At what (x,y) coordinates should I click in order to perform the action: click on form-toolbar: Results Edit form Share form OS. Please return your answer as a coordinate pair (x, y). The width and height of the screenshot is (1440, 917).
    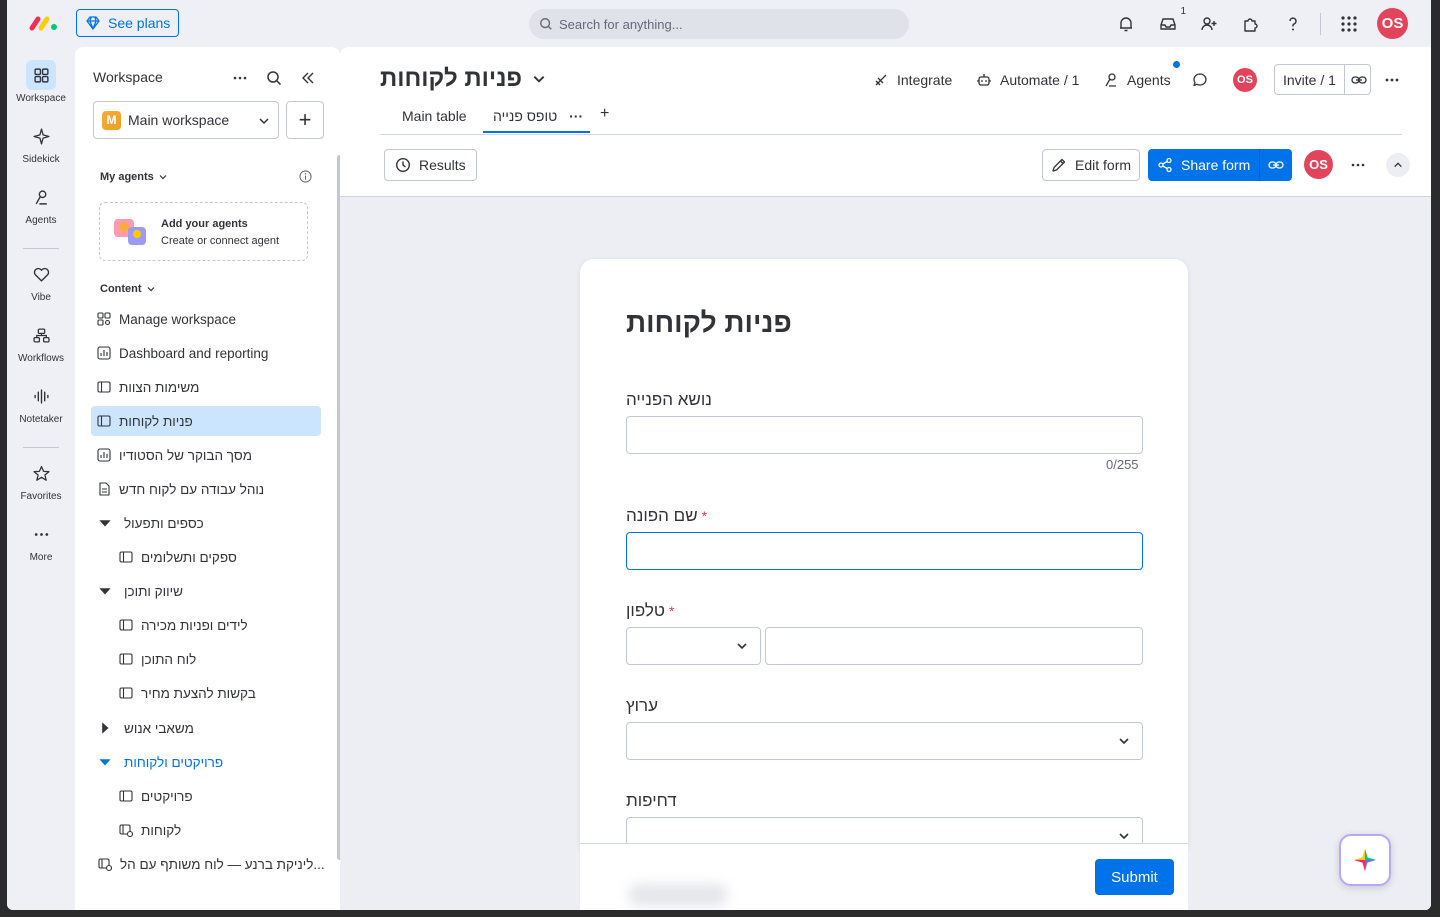
    Looking at the image, I should click on (885, 166).